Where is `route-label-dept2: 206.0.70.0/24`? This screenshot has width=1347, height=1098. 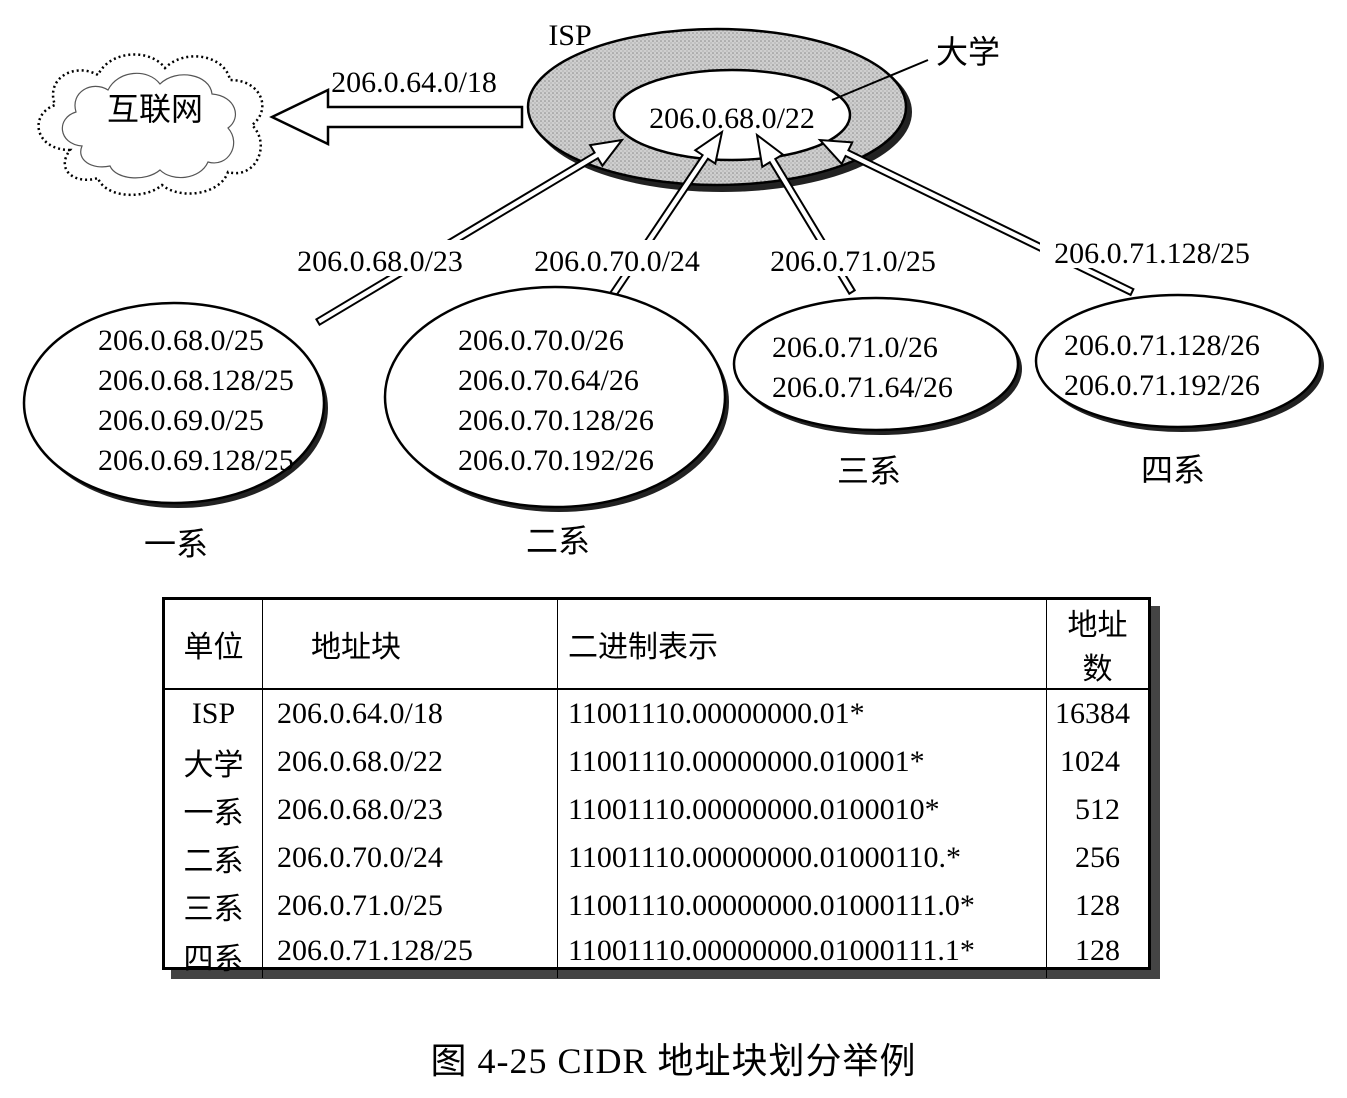
route-label-dept2: 206.0.70.0/24 is located at coordinates (618, 259).